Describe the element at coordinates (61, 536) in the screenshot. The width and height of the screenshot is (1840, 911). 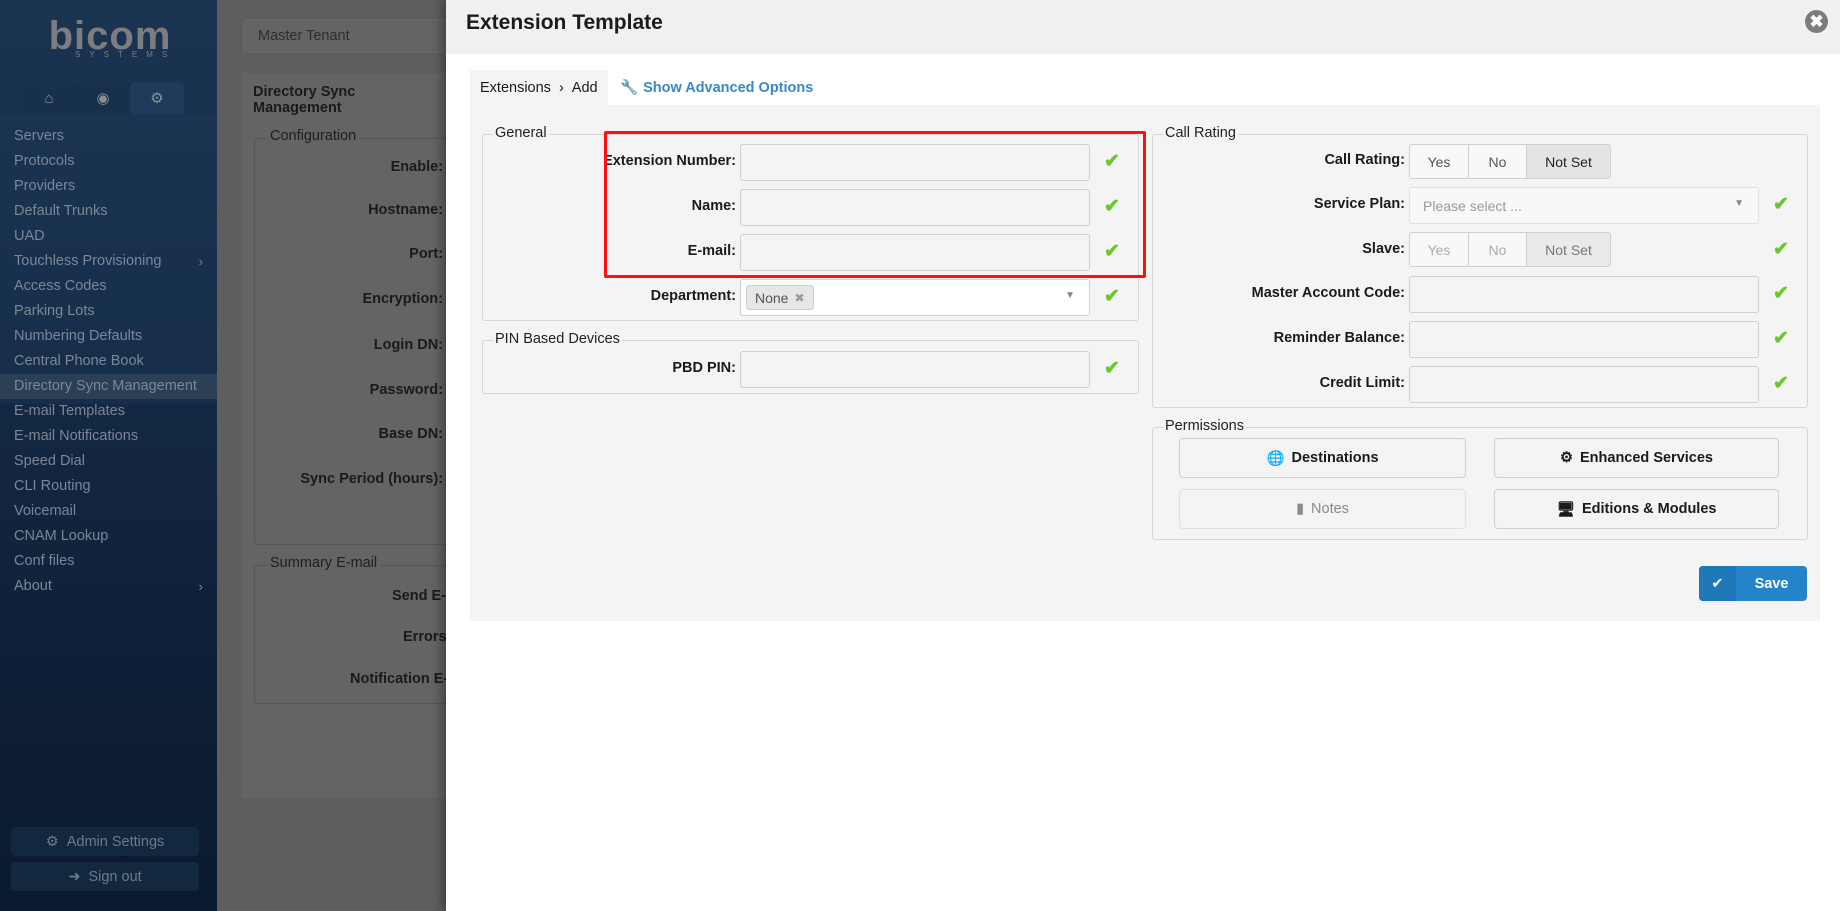
I see `sidebar-item-label: CNAM Lookup` at that location.